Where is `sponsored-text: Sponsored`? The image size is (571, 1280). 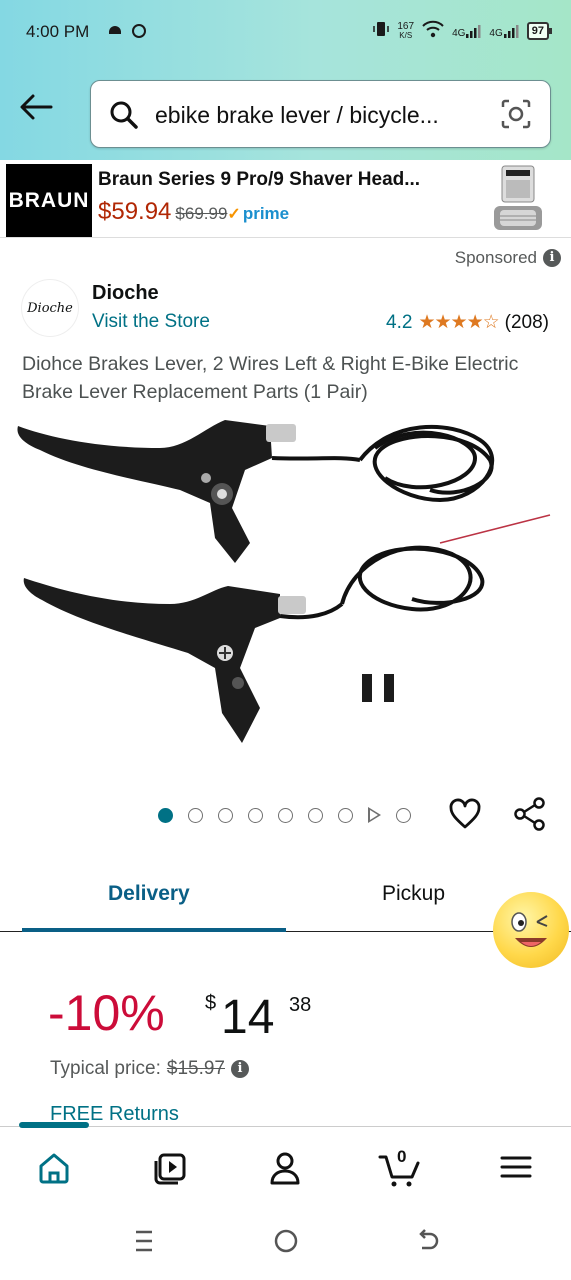 sponsored-text: Sponsored is located at coordinates (495, 257).